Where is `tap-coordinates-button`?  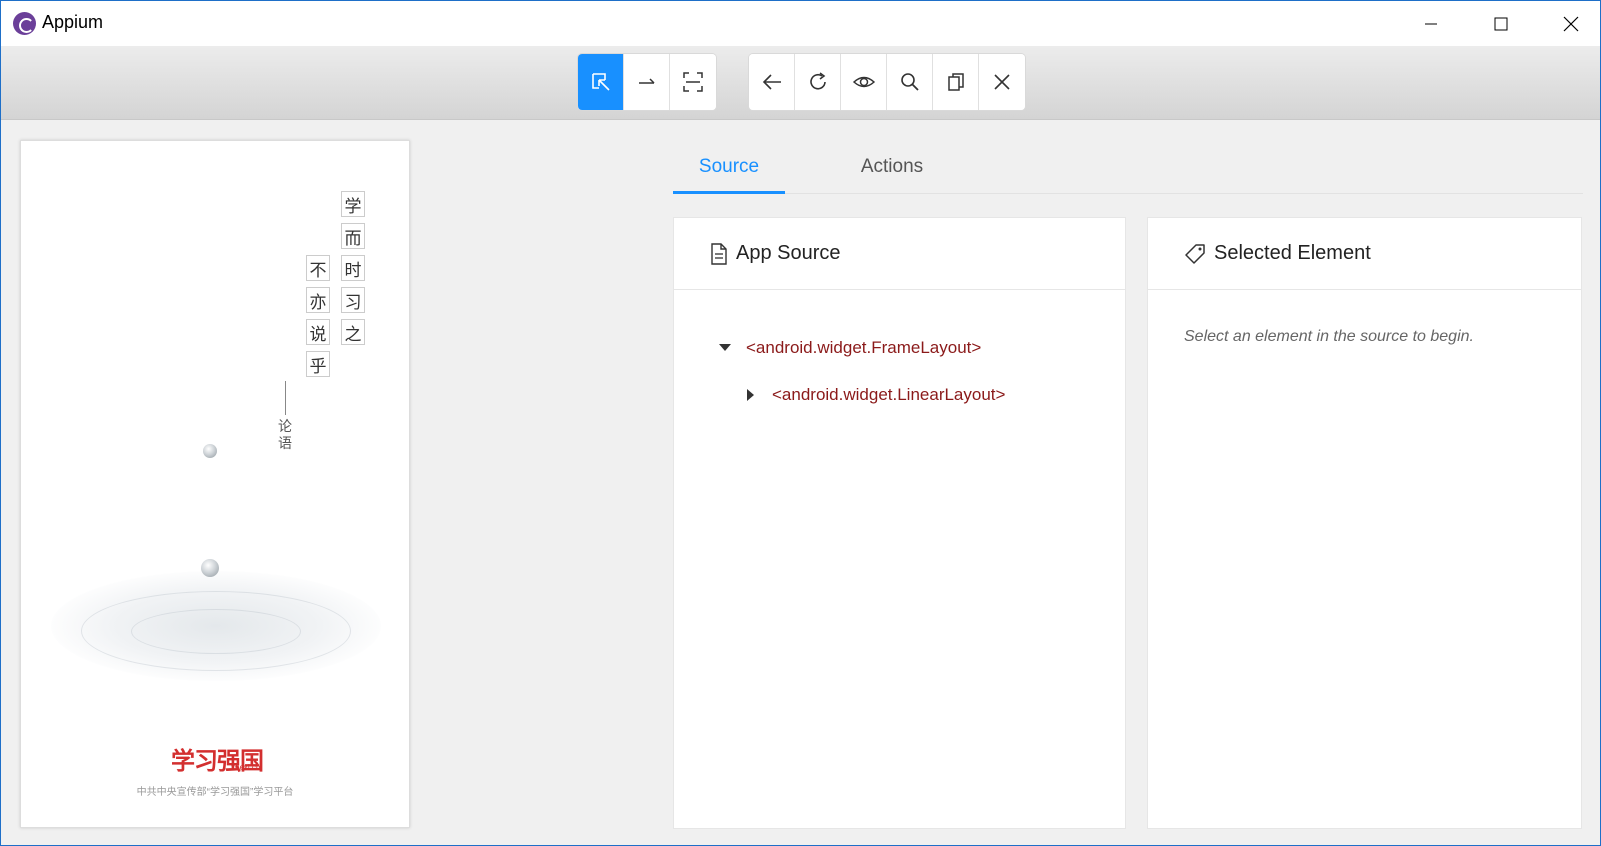 tap-coordinates-button is located at coordinates (693, 82).